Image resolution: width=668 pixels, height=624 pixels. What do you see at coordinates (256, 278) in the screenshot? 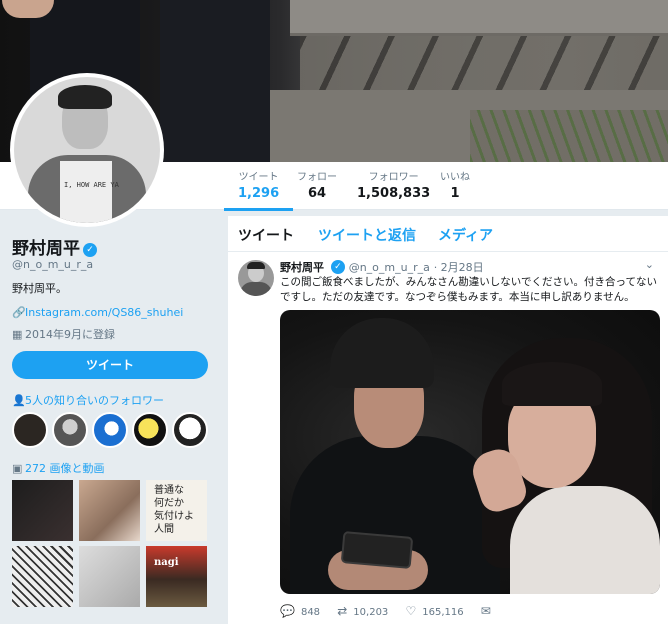
I see `tweet-avatar` at bounding box center [256, 278].